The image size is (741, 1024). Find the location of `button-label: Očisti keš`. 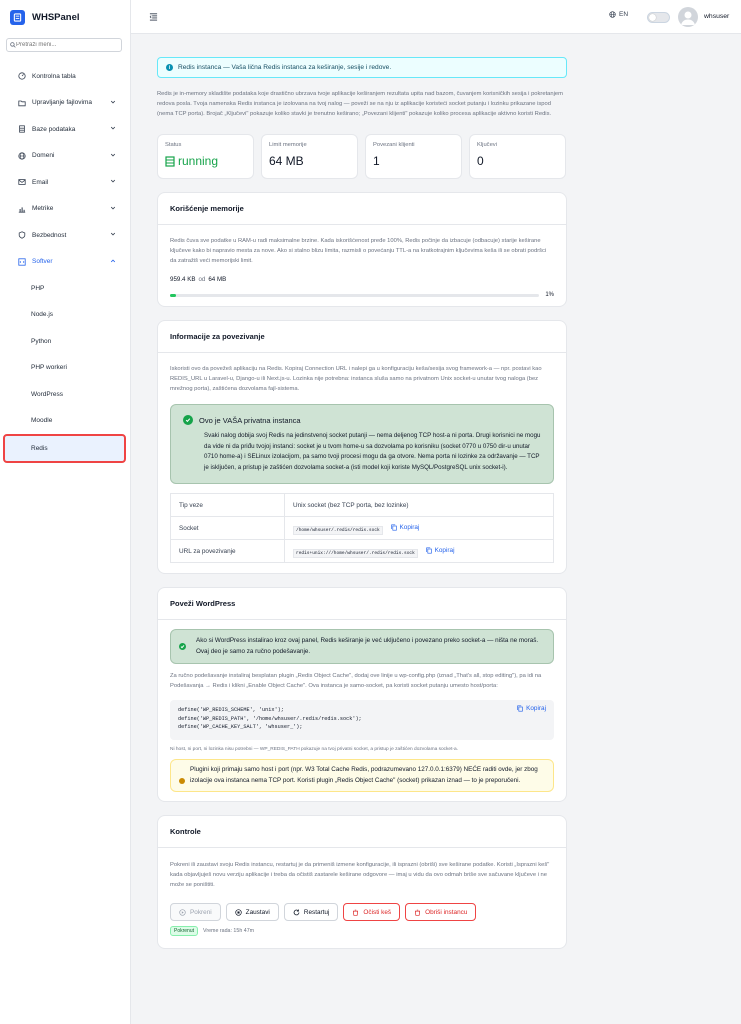

button-label: Očisti keš is located at coordinates (377, 912).